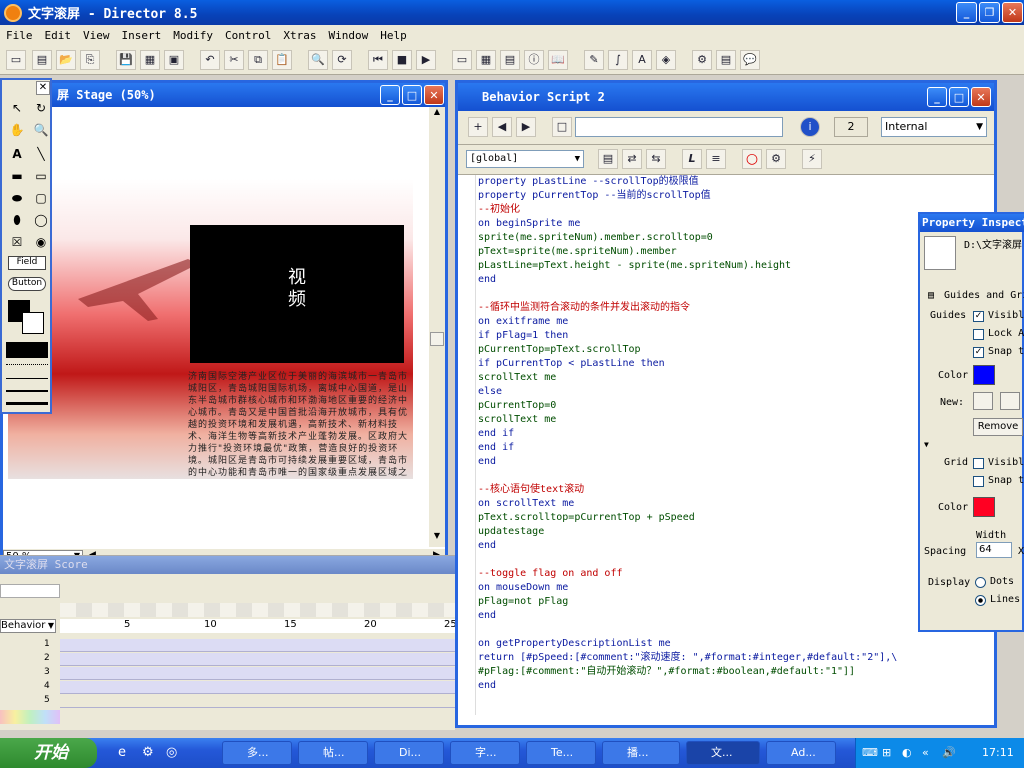 This screenshot has height=768, width=1024. Describe the element at coordinates (210, 60) in the screenshot. I see `undo-icon: ↶` at that location.